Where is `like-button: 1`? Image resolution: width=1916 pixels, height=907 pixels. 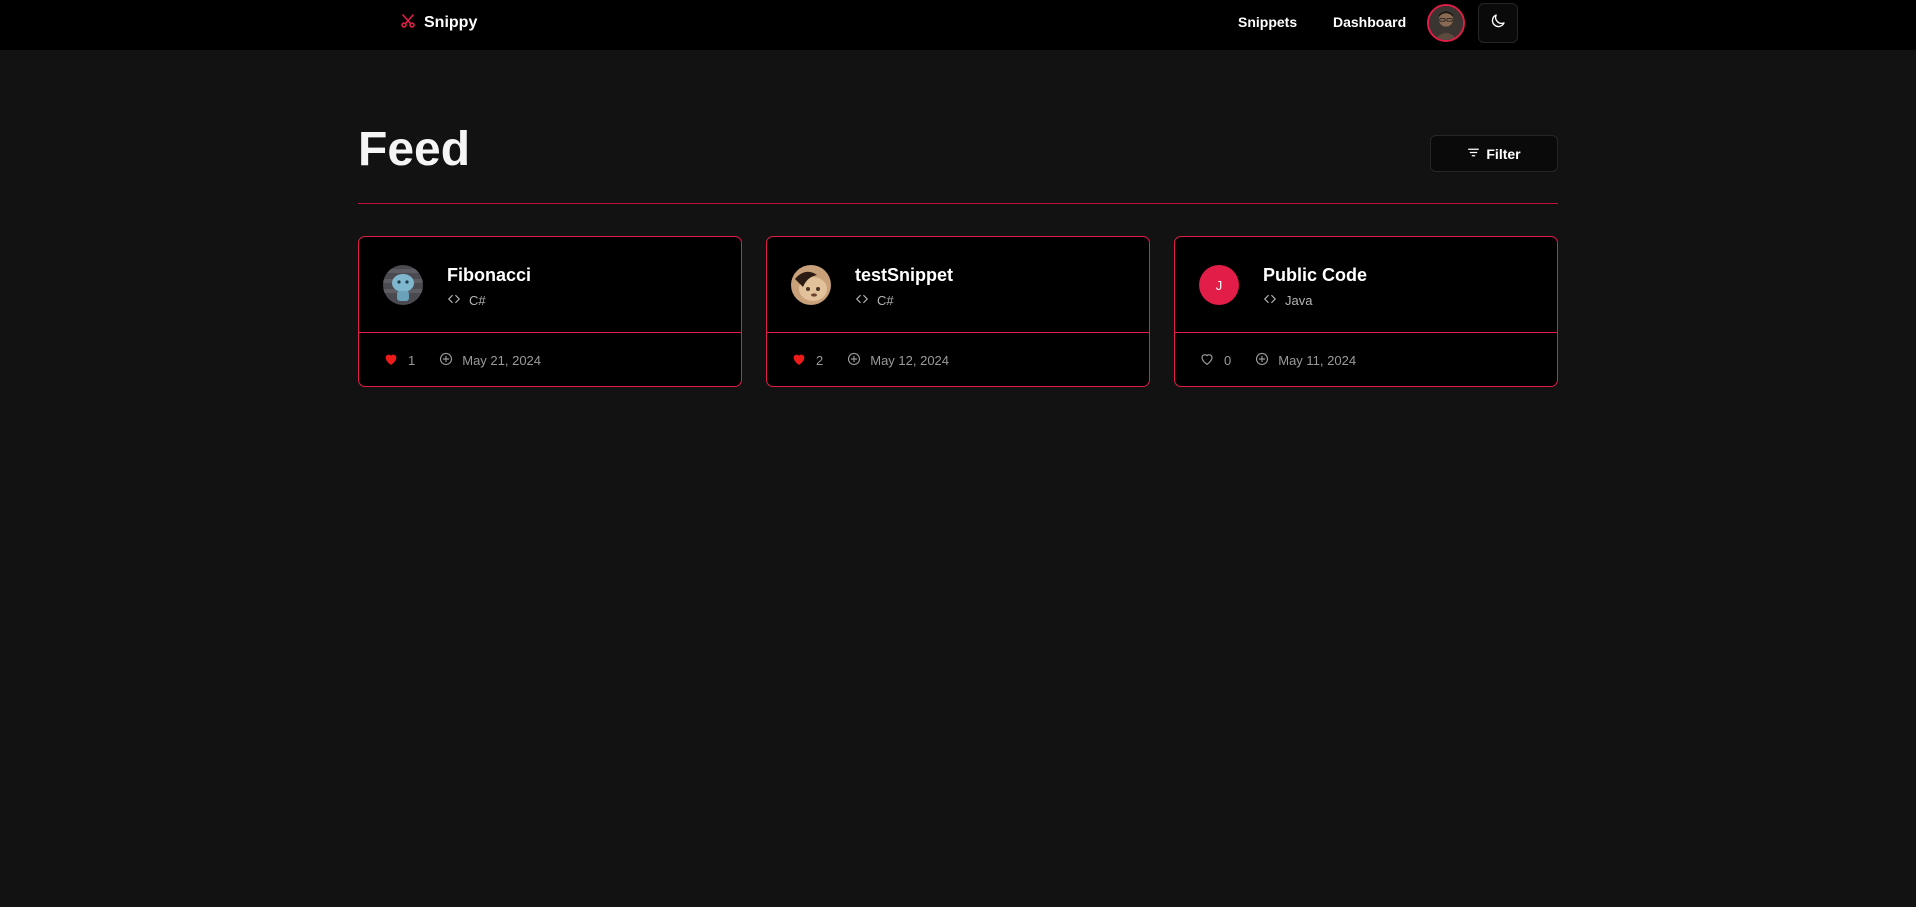 like-button: 1 is located at coordinates (399, 360).